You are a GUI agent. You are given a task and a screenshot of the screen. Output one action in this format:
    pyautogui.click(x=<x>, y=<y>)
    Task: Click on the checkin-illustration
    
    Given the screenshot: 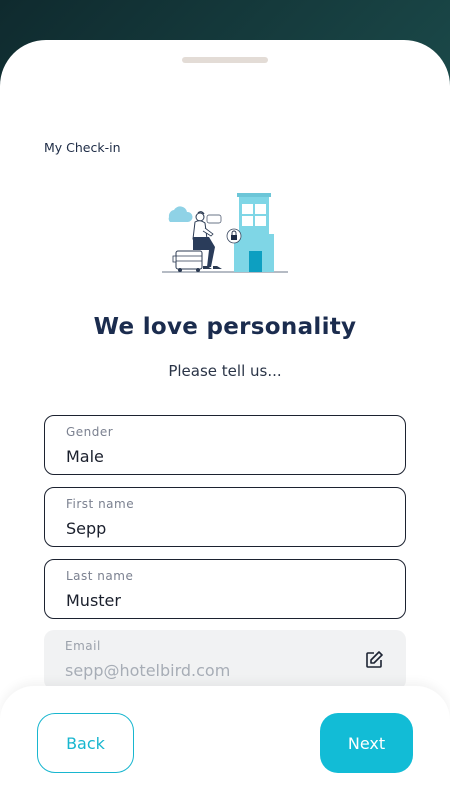 What is the action you would take?
    pyautogui.click(x=225, y=233)
    